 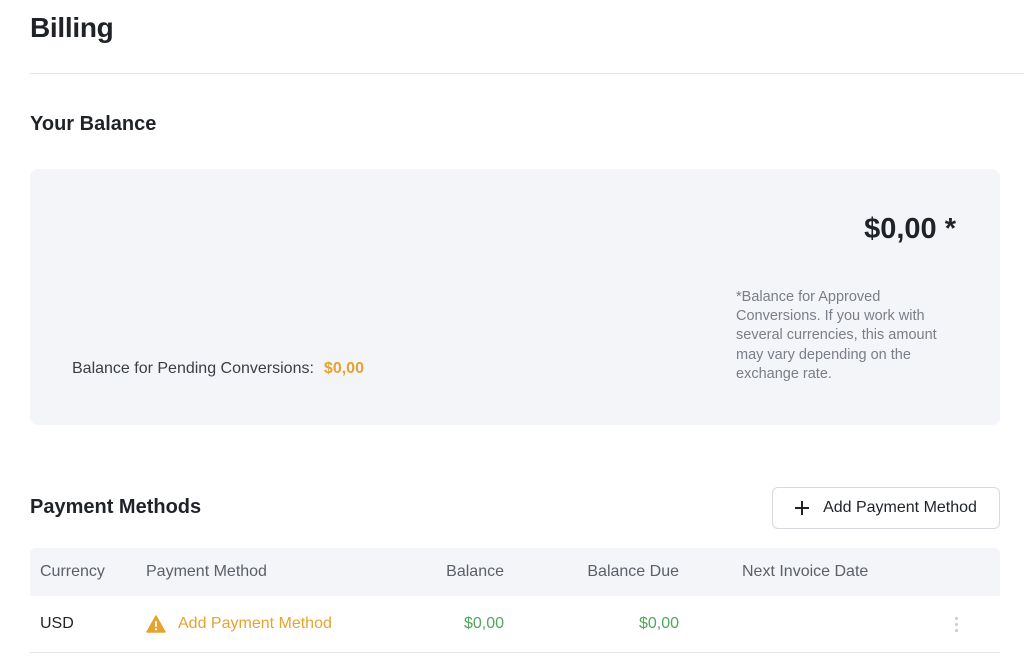 What do you see at coordinates (57, 623) in the screenshot?
I see `row-currency: USD` at bounding box center [57, 623].